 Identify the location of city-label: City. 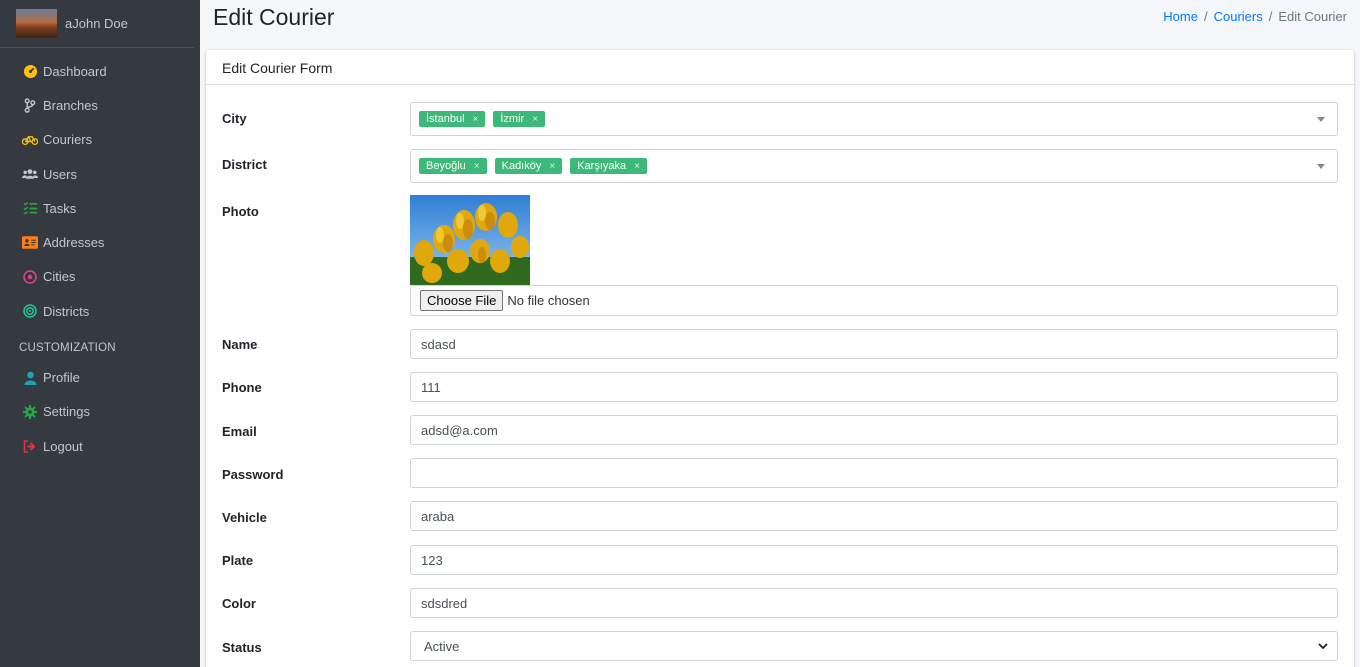
(234, 118).